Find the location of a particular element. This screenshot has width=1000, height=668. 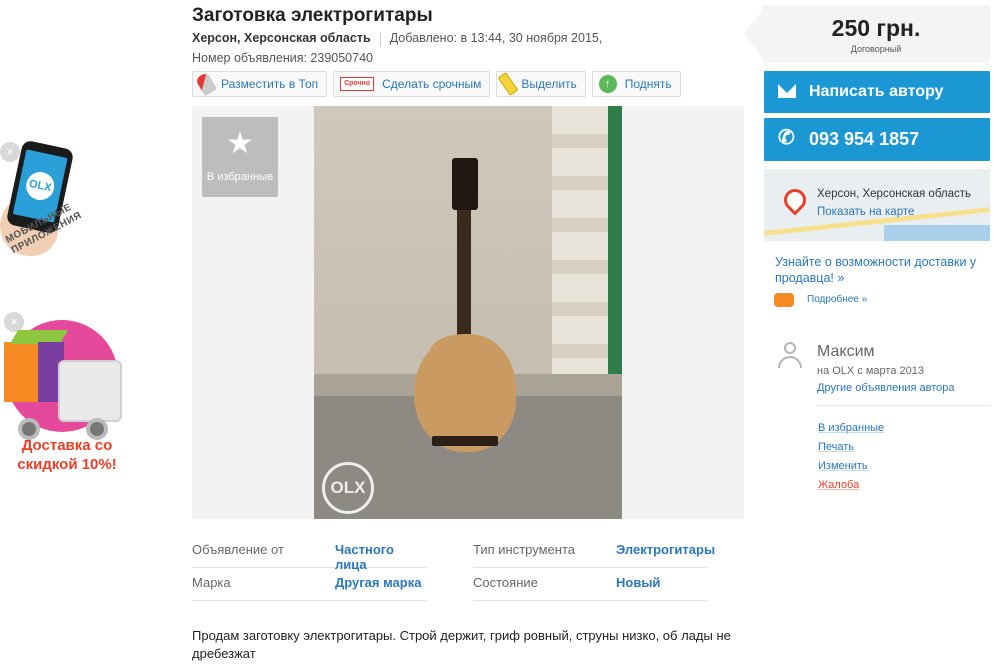

report-link: Жалоба is located at coordinates (851, 485).